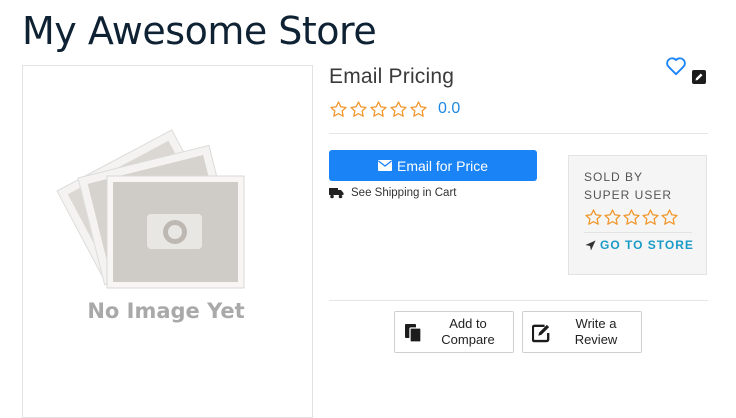 This screenshot has width=736, height=418. I want to click on no-image-placeholder: No Image Yet, so click(150, 226).